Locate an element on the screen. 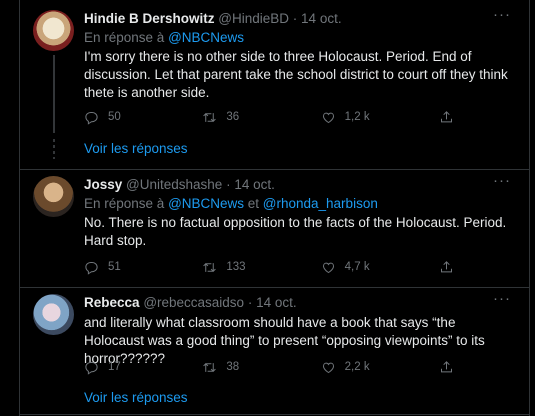 This screenshot has width=535, height=416. retweet-count: 36 is located at coordinates (233, 117).